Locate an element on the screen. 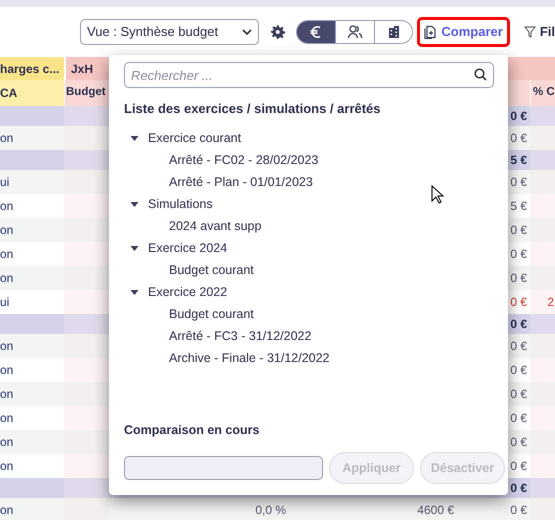 The height and width of the screenshot is (520, 555). people-icon is located at coordinates (354, 32).